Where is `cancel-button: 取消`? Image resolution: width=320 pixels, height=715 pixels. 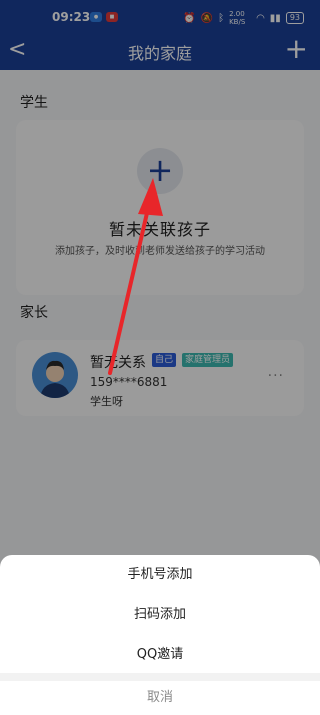 cancel-button: 取消 is located at coordinates (160, 698).